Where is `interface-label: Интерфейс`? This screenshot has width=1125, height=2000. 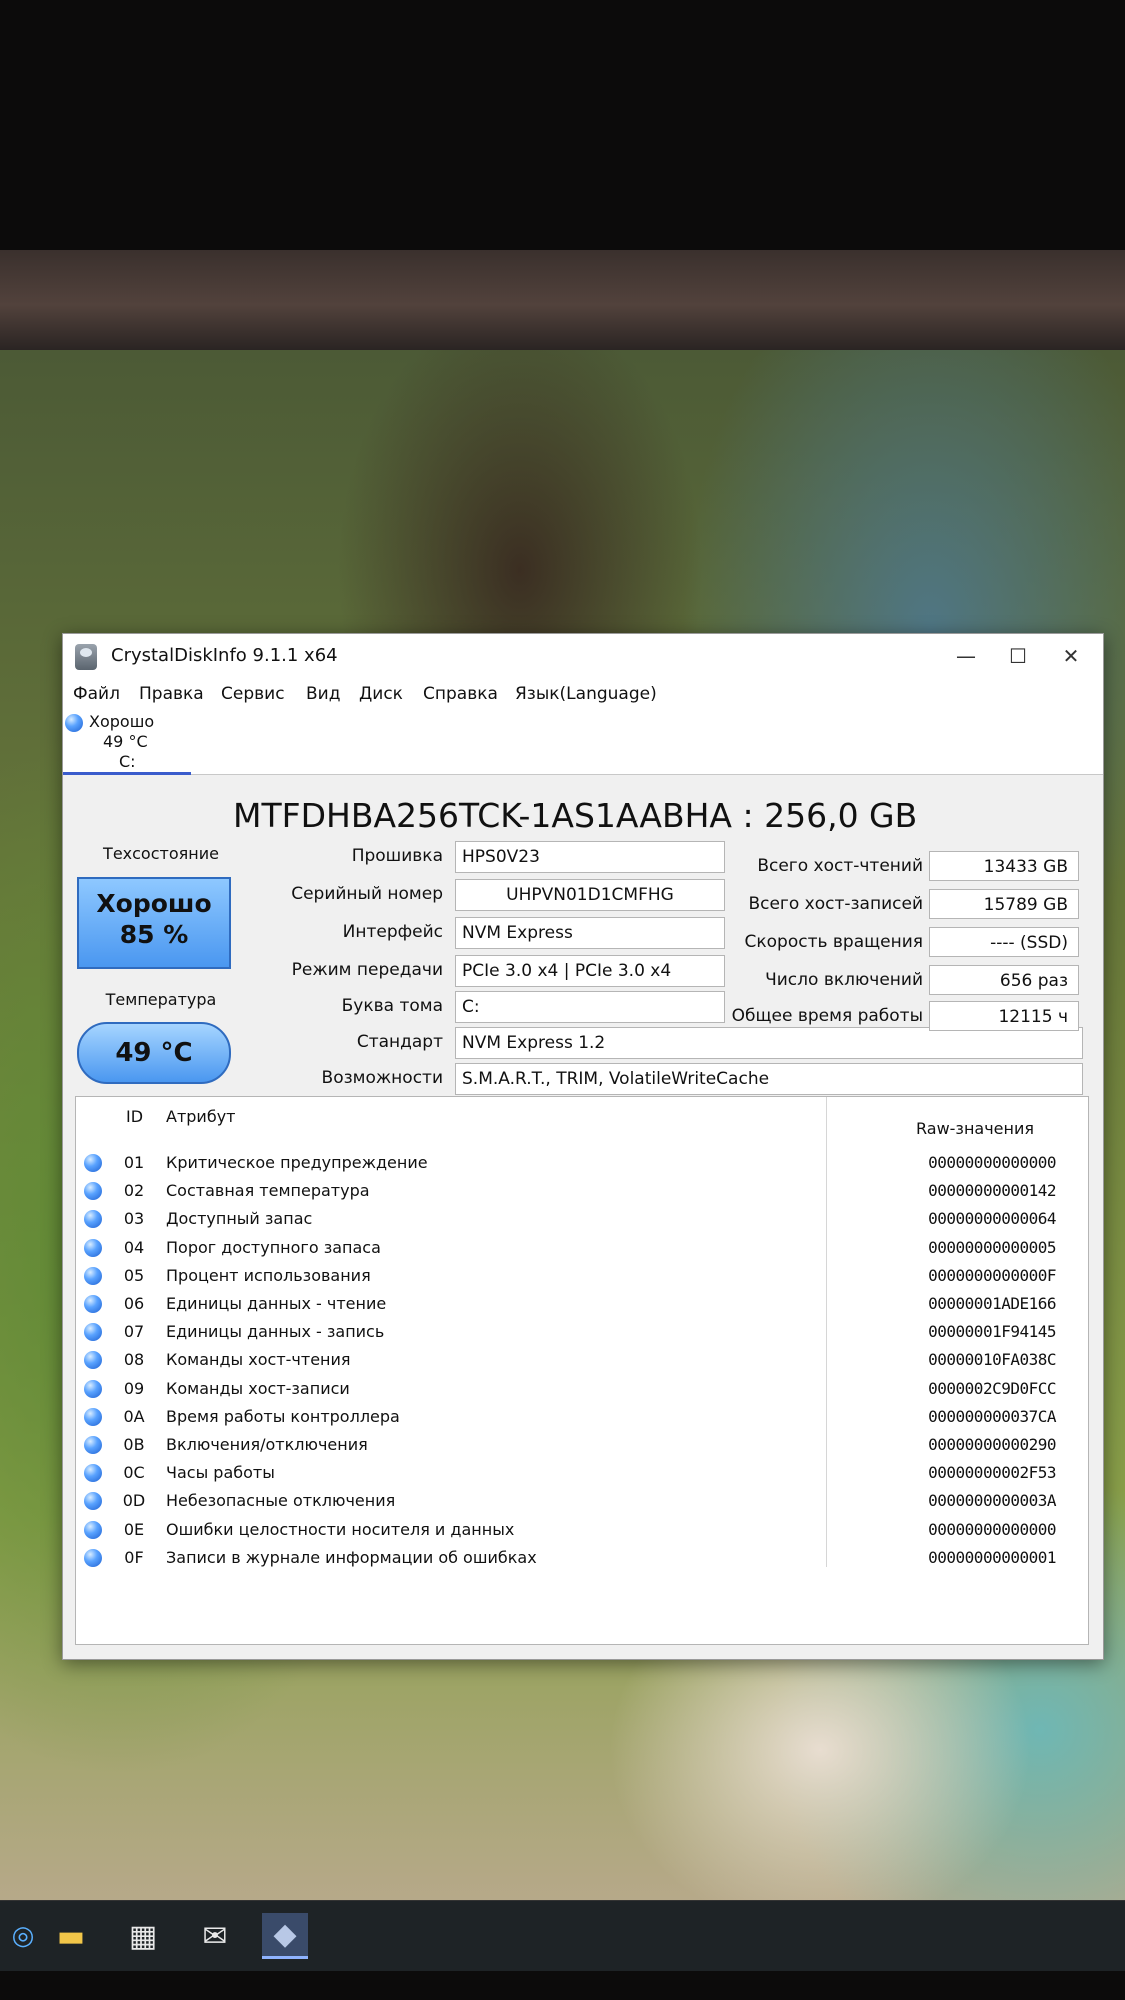 interface-label: Интерфейс is located at coordinates (392, 932).